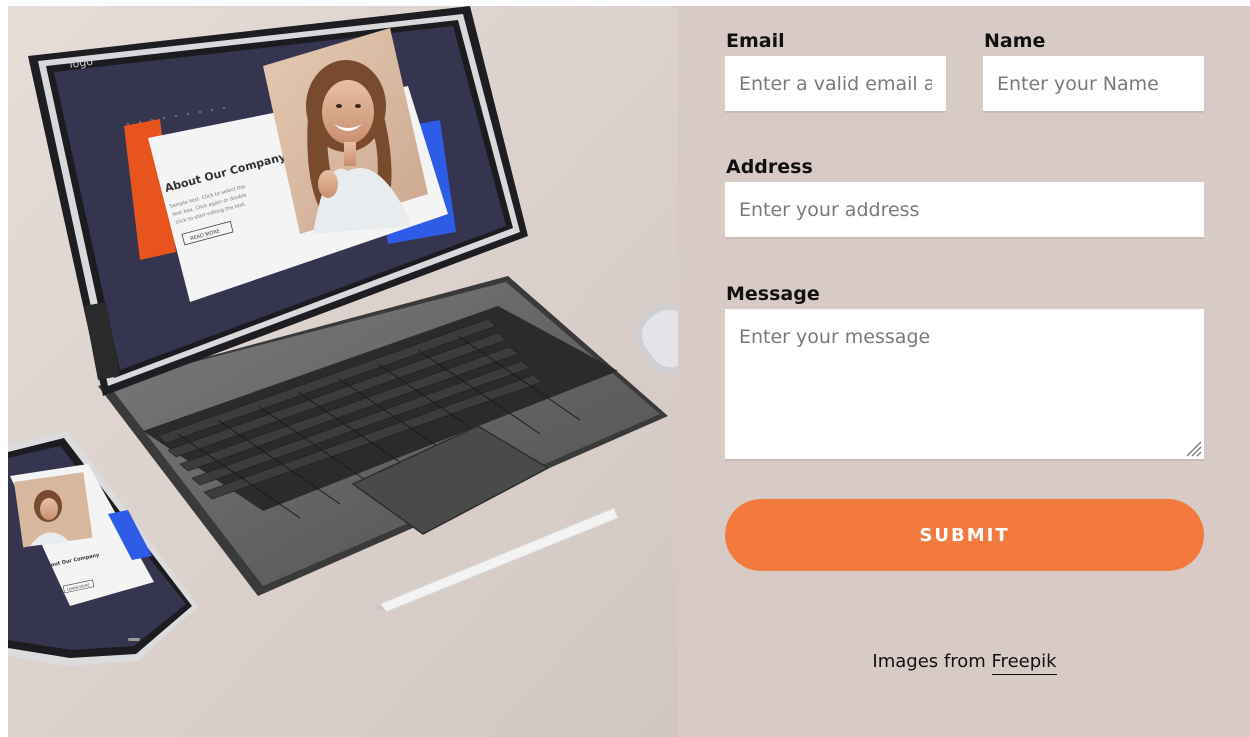  Describe the element at coordinates (964, 535) in the screenshot. I see `submit-button: SUBMIT` at that location.